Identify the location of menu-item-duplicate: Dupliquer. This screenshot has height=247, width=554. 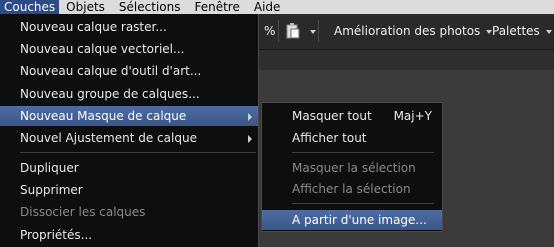
(129, 168).